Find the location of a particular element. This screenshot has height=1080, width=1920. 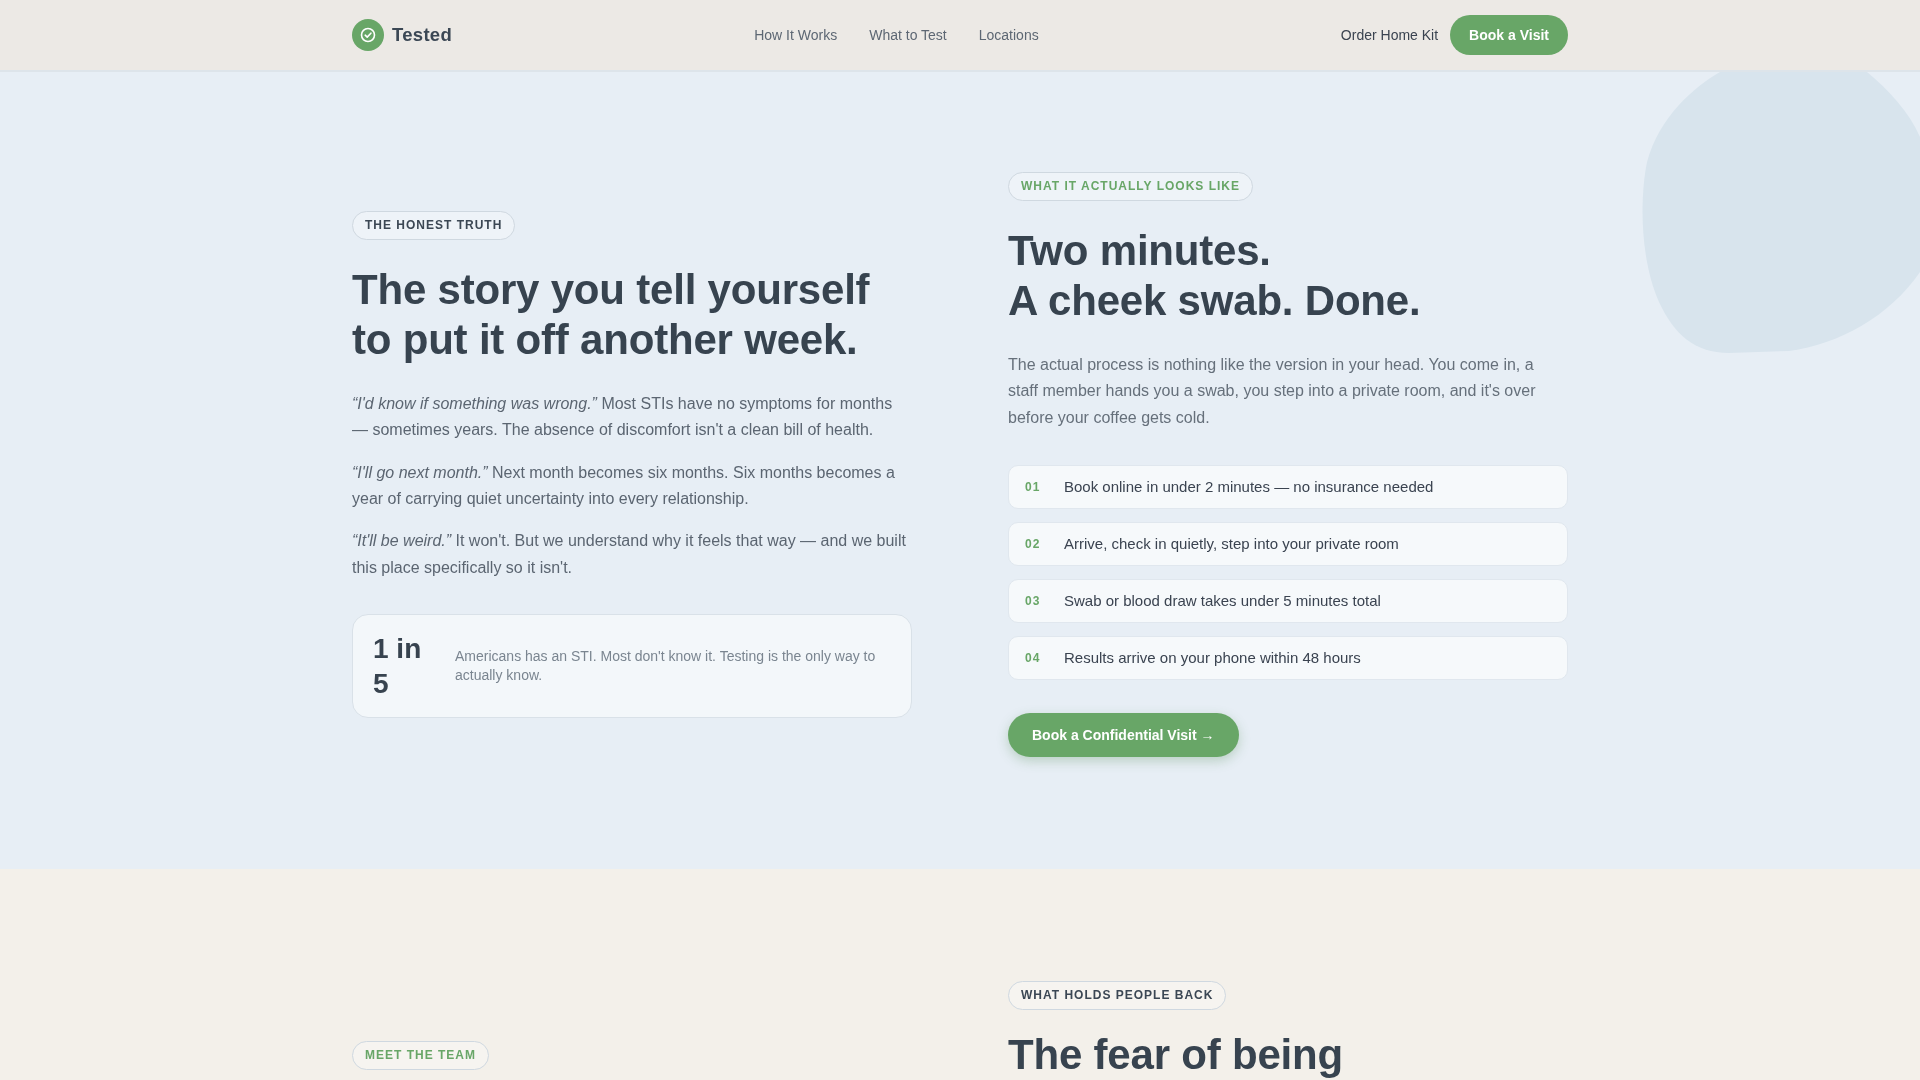

nav-link: What to Test is located at coordinates (908, 35).